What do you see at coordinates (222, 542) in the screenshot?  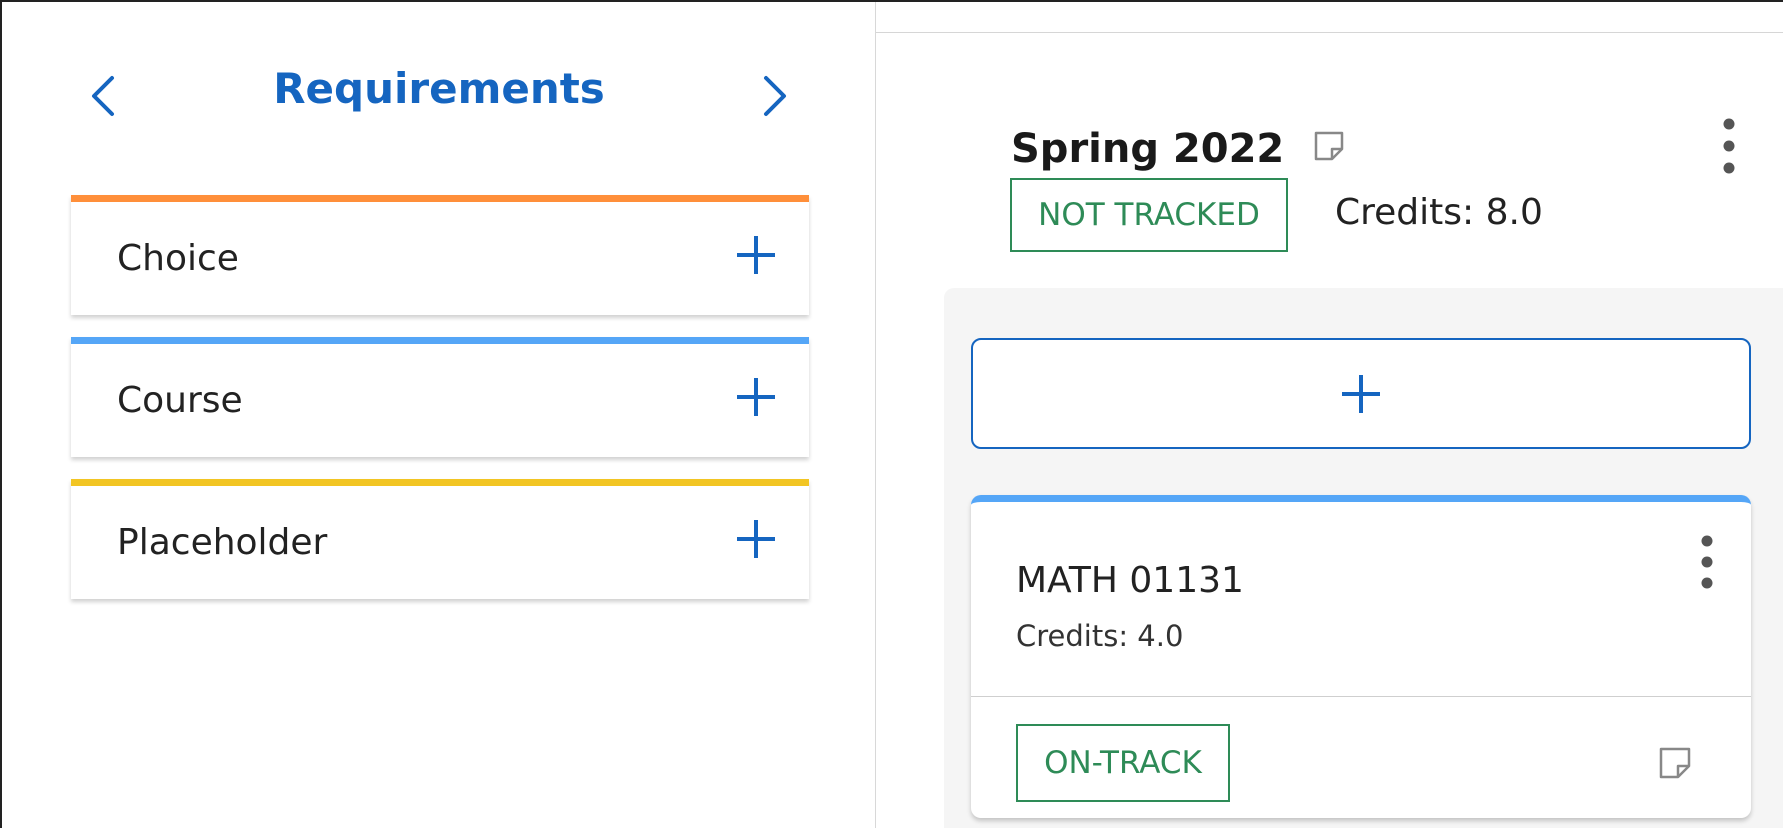 I see `requirement-label: Placeholder` at bounding box center [222, 542].